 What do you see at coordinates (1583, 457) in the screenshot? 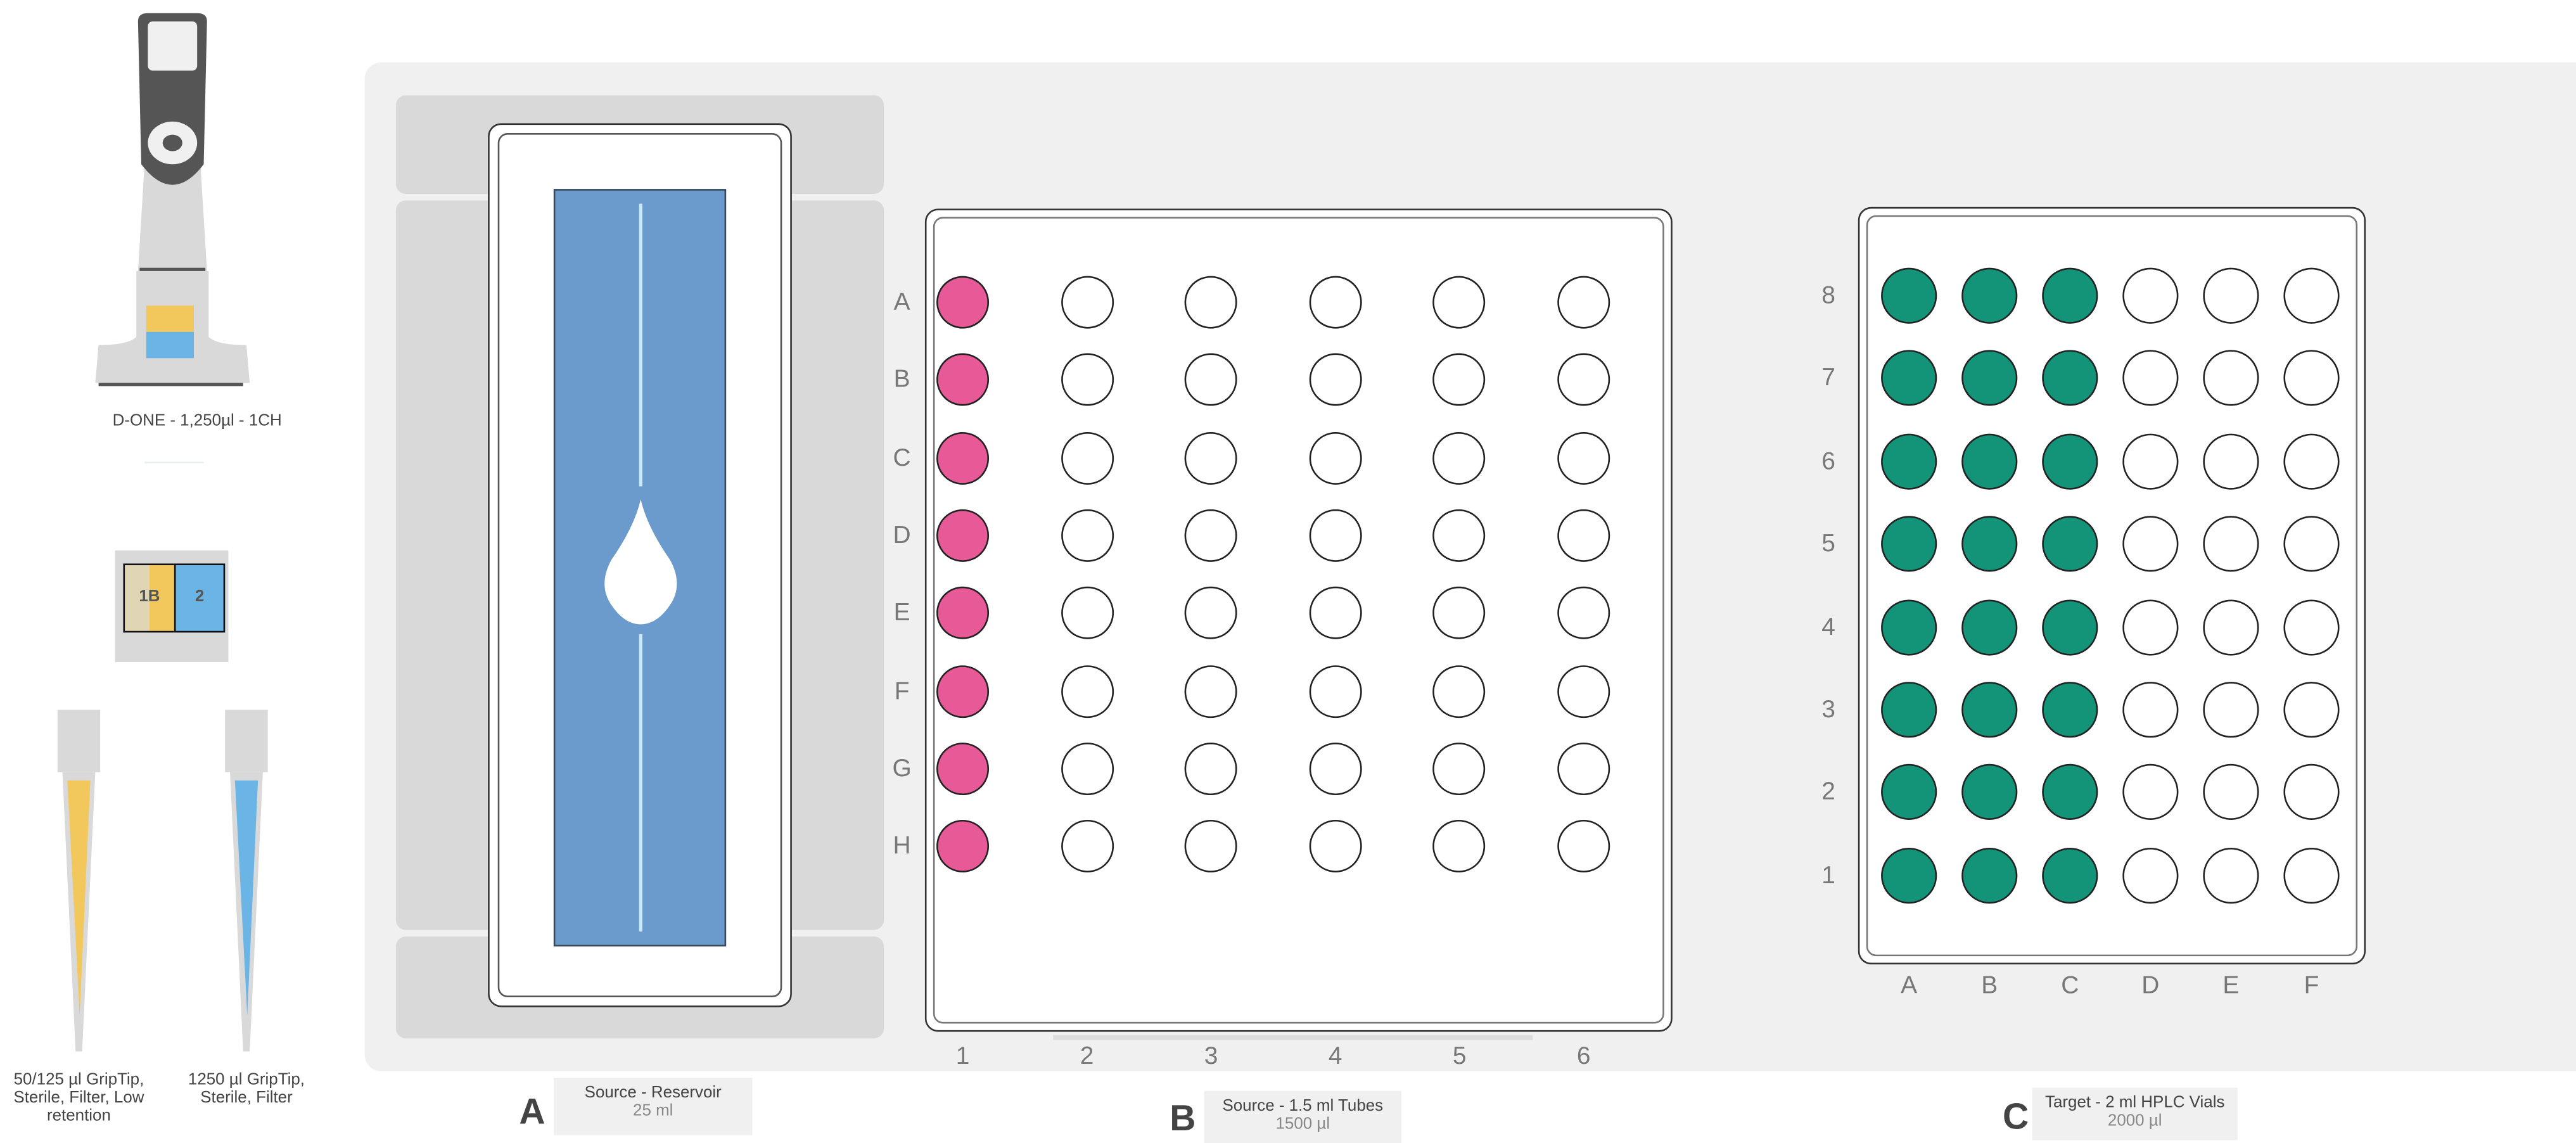
I see `well-6C` at bounding box center [1583, 457].